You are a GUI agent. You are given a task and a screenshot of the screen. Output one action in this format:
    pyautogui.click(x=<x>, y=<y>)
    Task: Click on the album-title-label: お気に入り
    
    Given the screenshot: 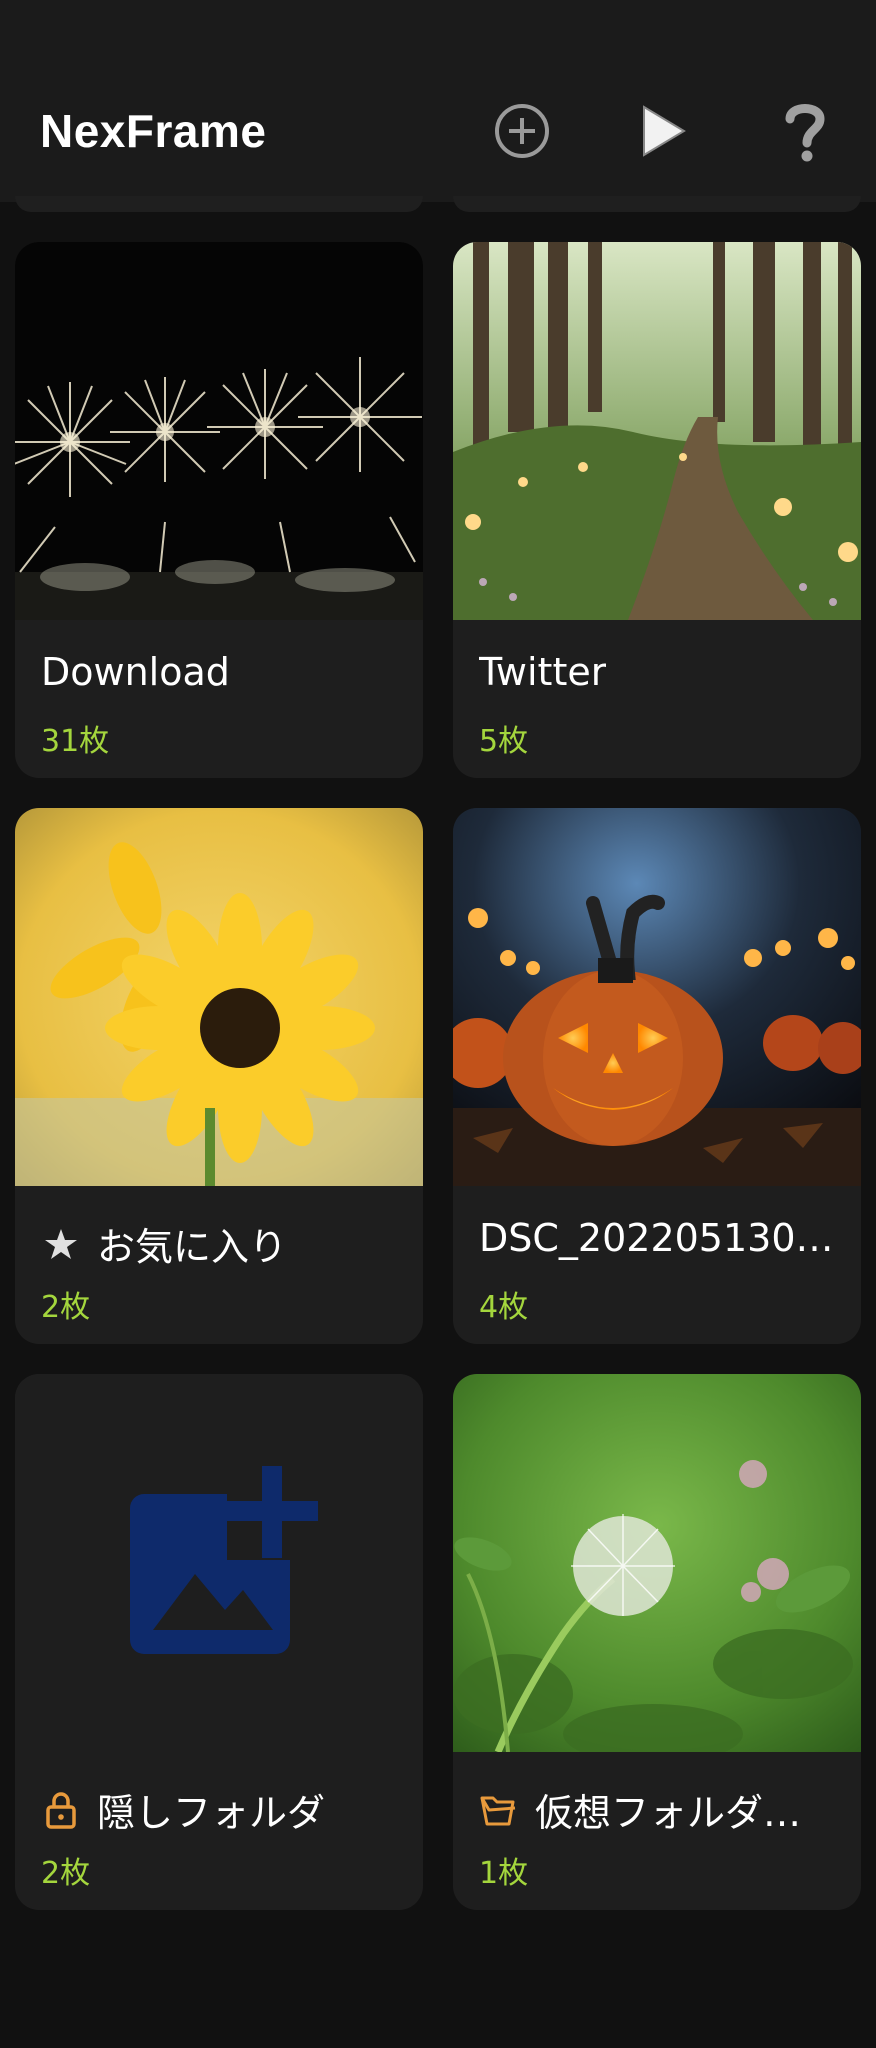 What is the action you would take?
    pyautogui.click(x=192, y=1247)
    